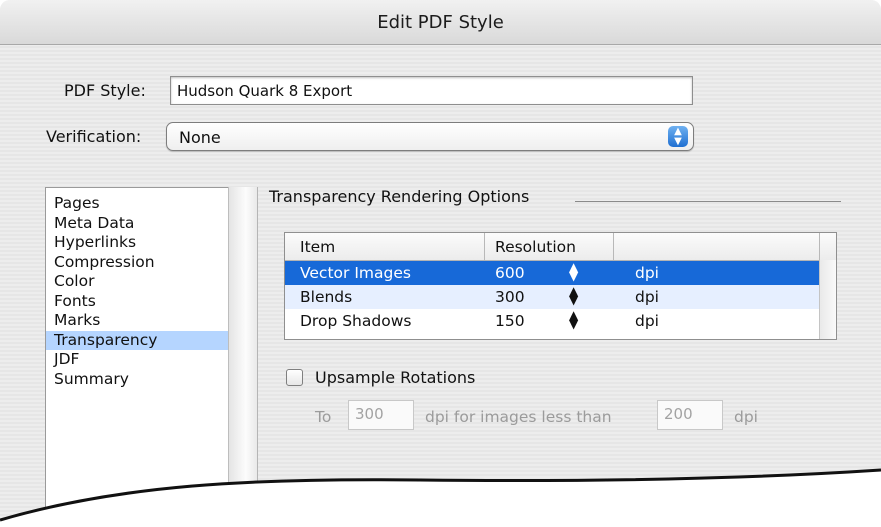  What do you see at coordinates (518, 417) in the screenshot?
I see `dpi-for-images-label: dpi for images less than` at bounding box center [518, 417].